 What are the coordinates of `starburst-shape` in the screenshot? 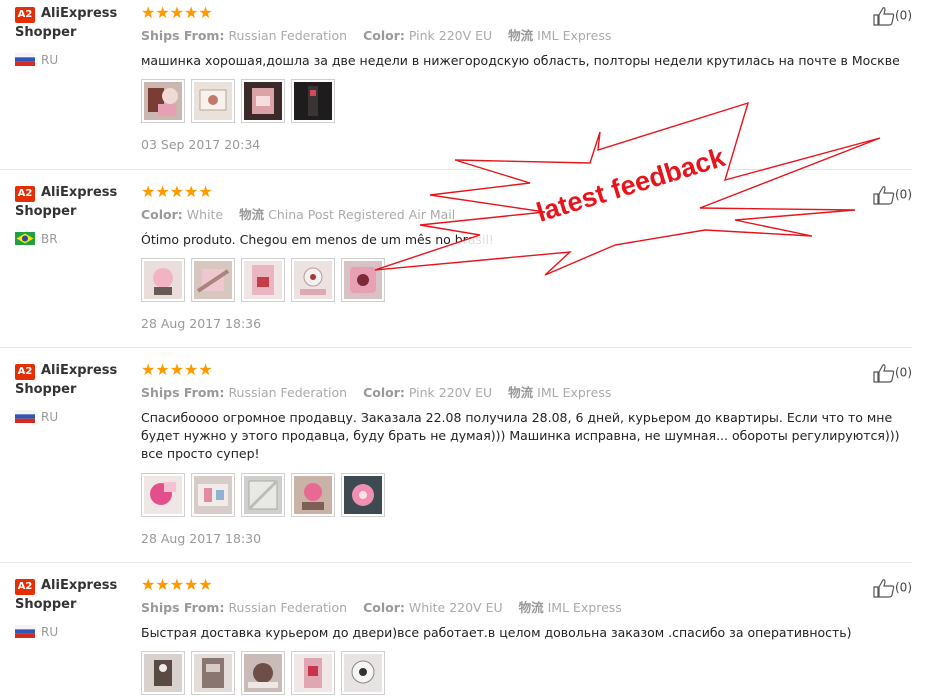 It's located at (627, 188).